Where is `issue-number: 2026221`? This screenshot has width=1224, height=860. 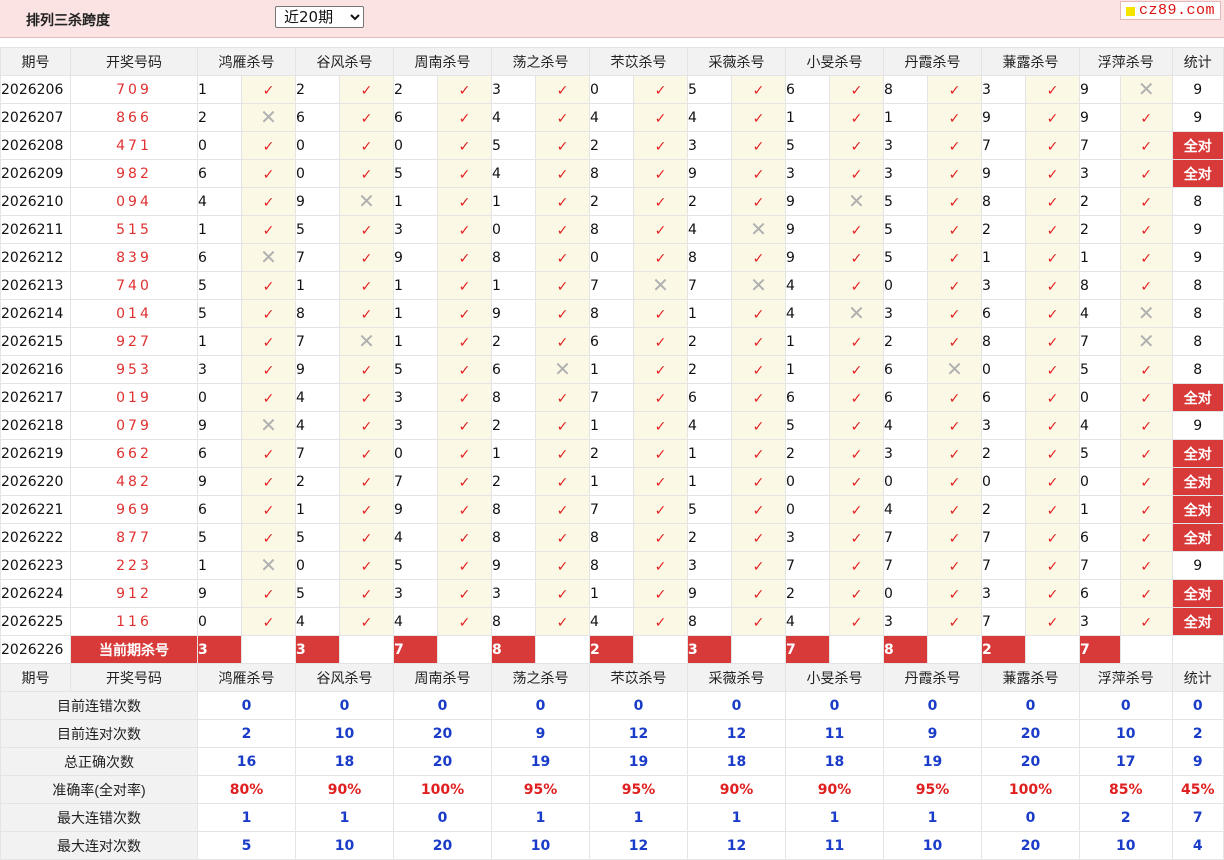 issue-number: 2026221 is located at coordinates (35, 509).